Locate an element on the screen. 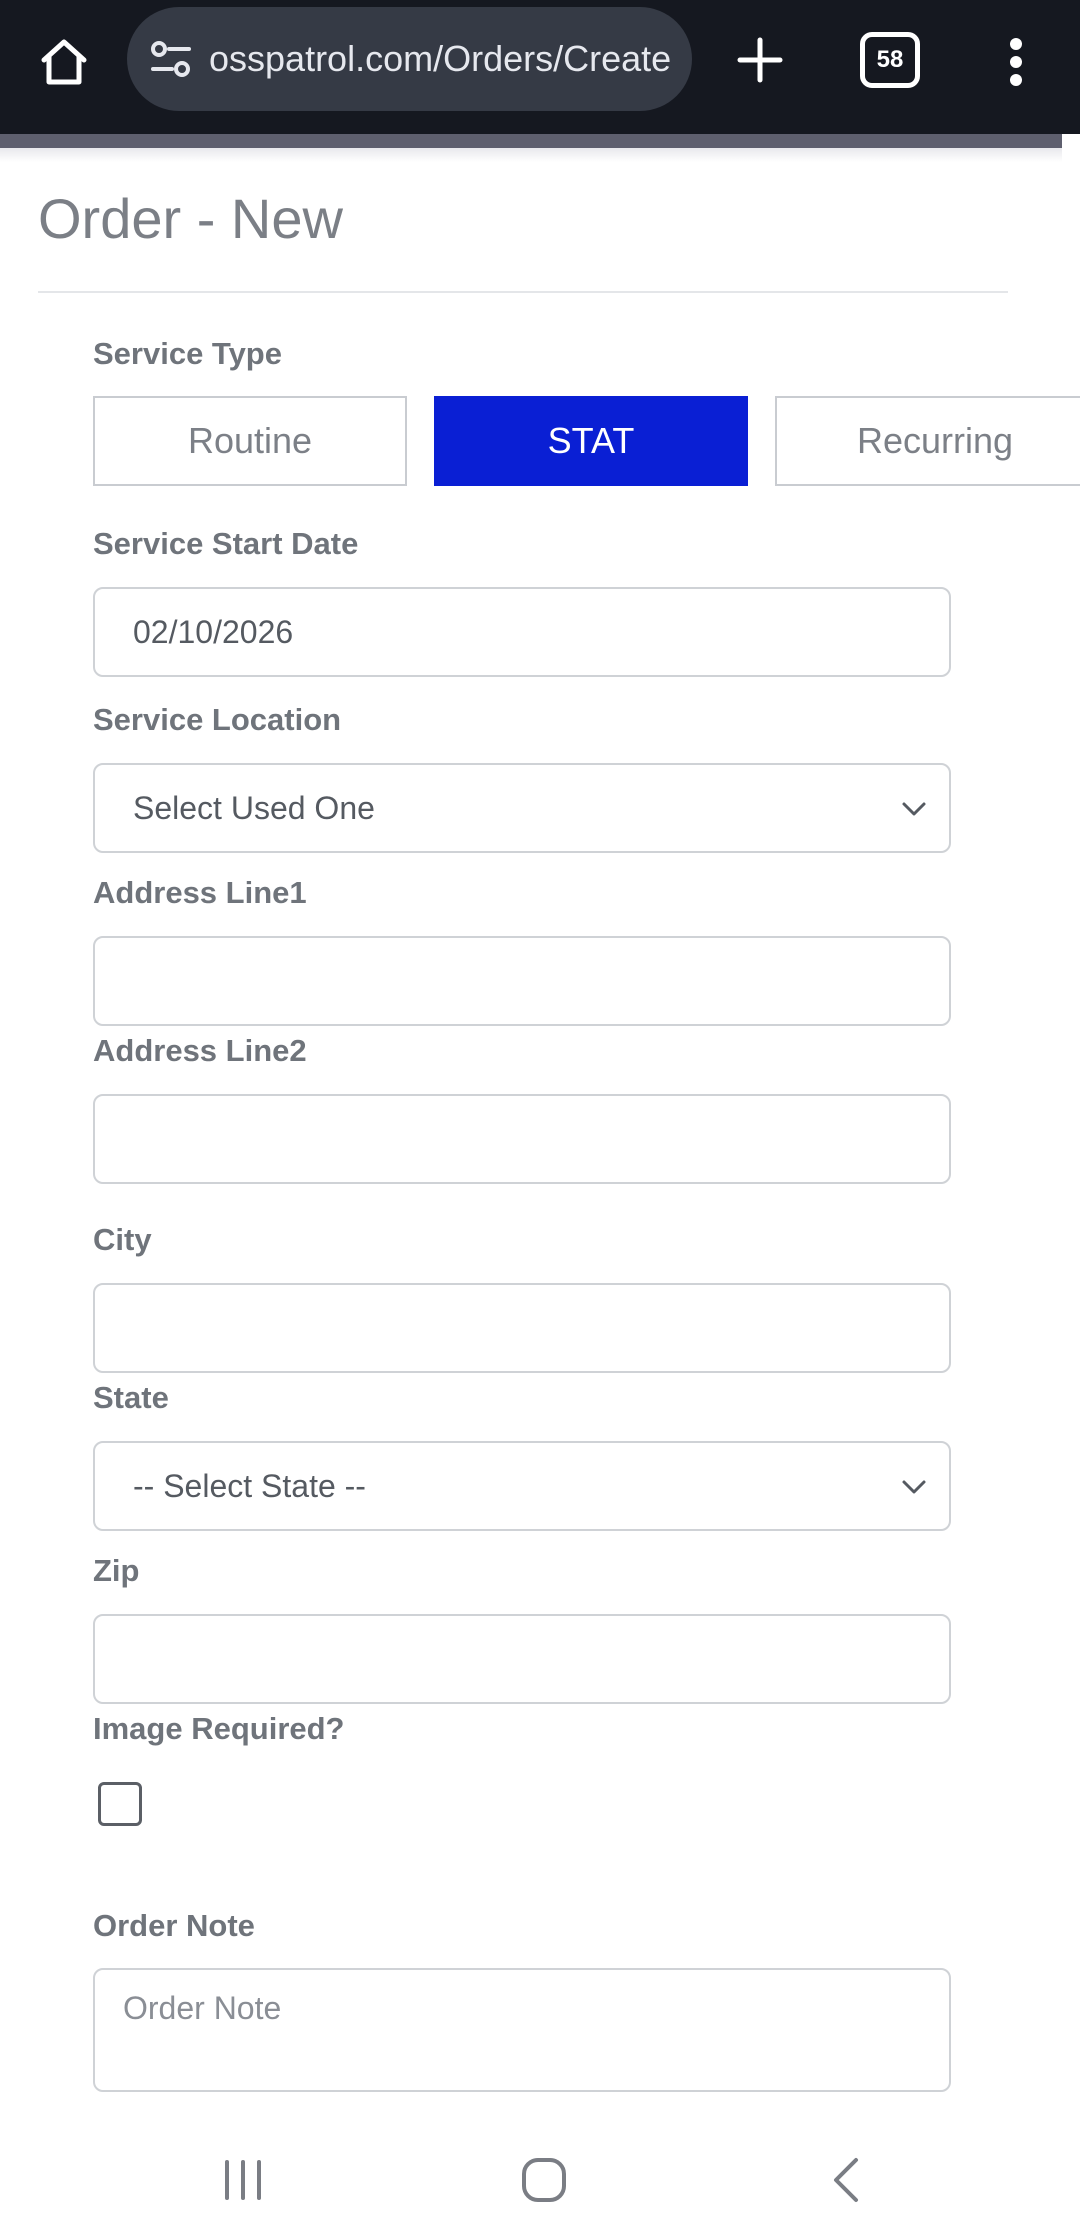  new-tab-button is located at coordinates (760, 60).